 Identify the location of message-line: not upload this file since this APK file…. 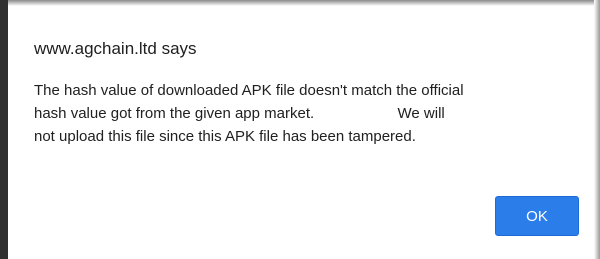
(225, 136).